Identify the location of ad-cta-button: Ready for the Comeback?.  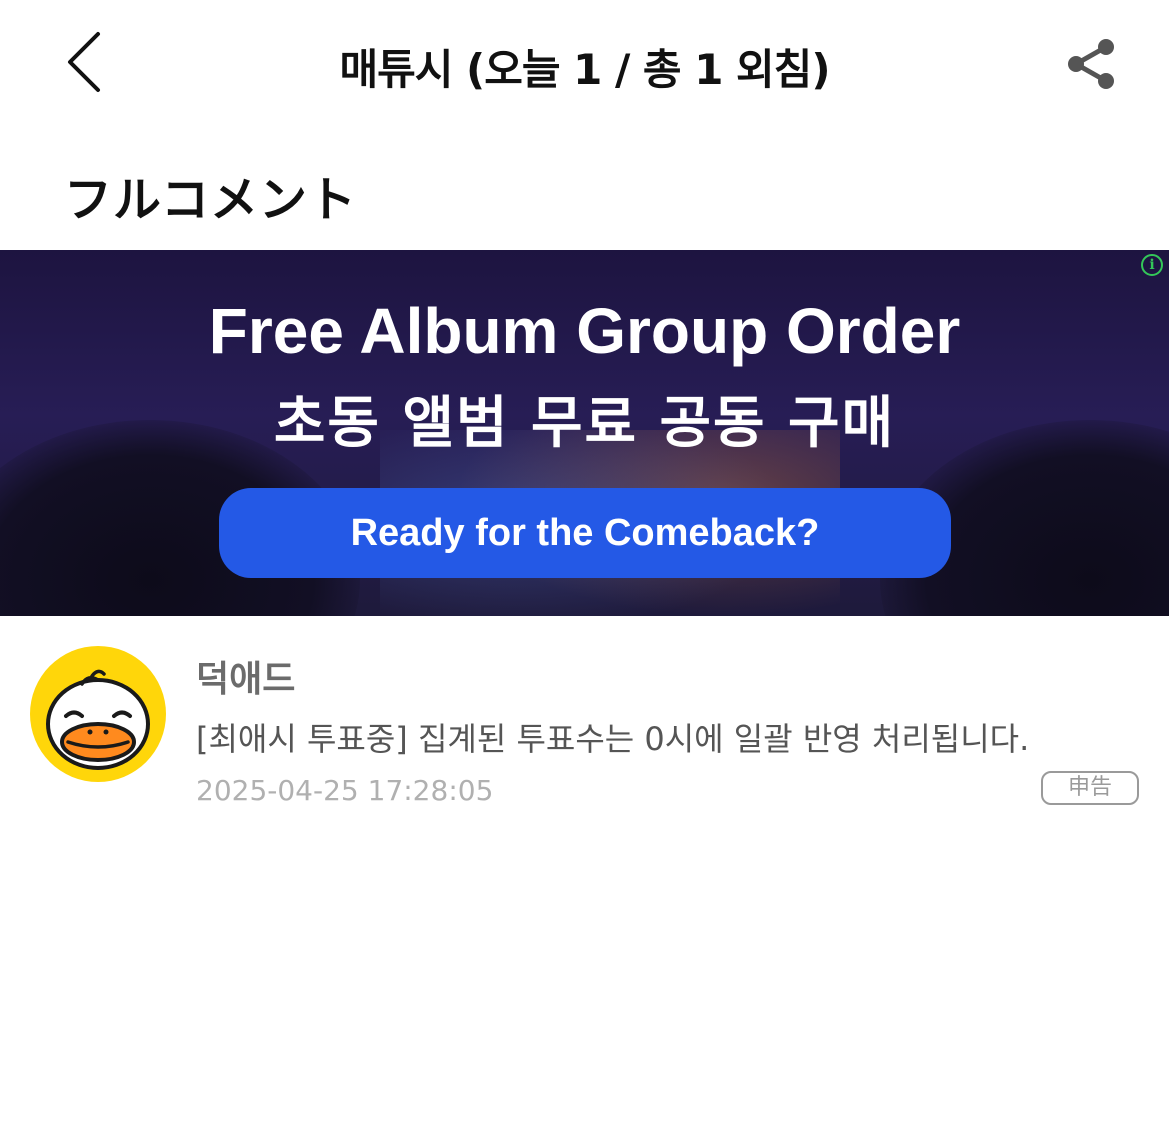
(585, 533).